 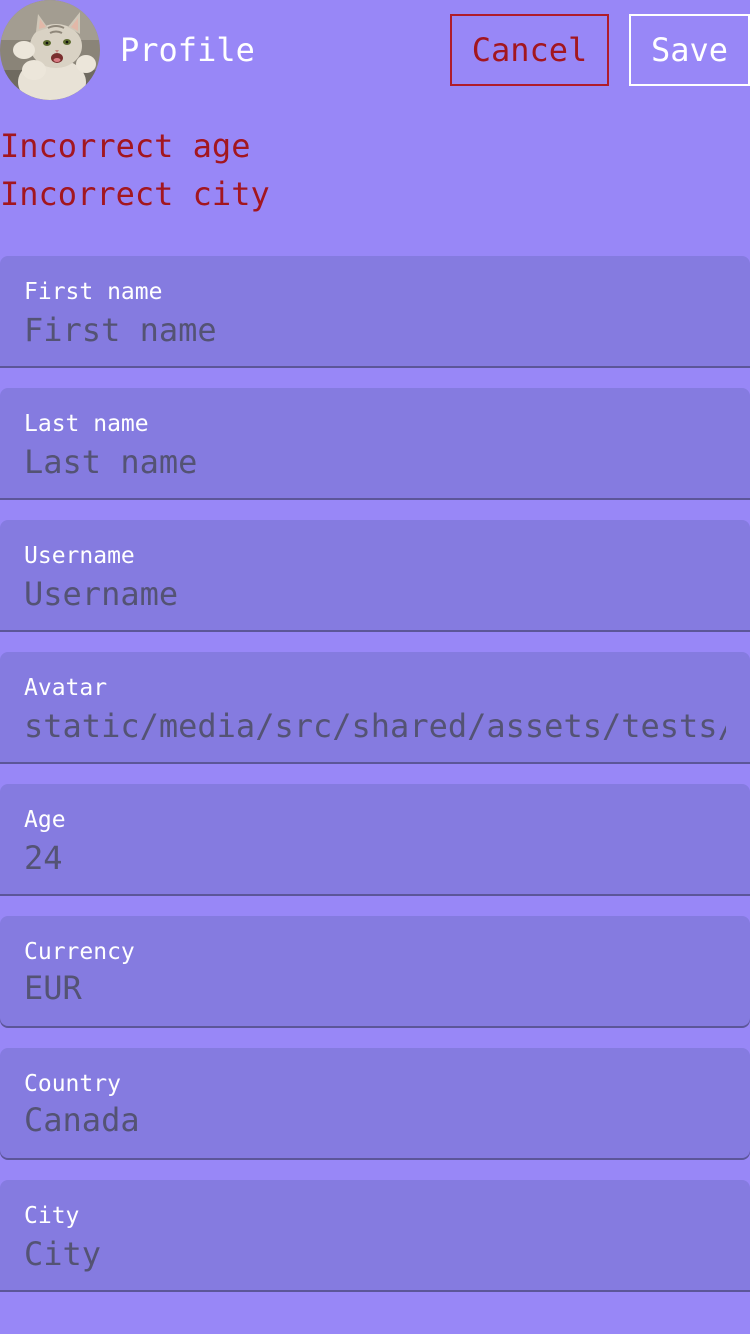 What do you see at coordinates (375, 858) in the screenshot?
I see `age-input: 24` at bounding box center [375, 858].